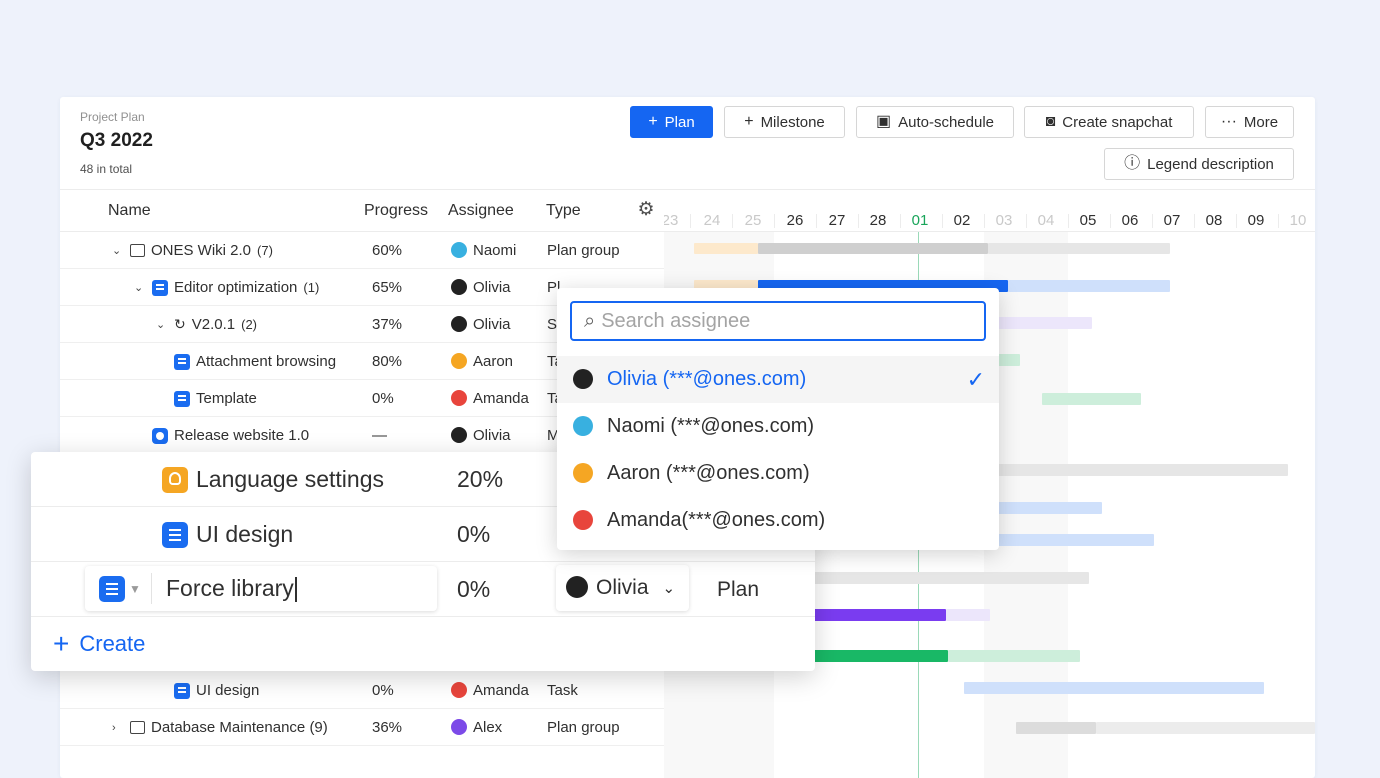 The height and width of the screenshot is (778, 1380). I want to click on more-button: ··· More, so click(1249, 122).